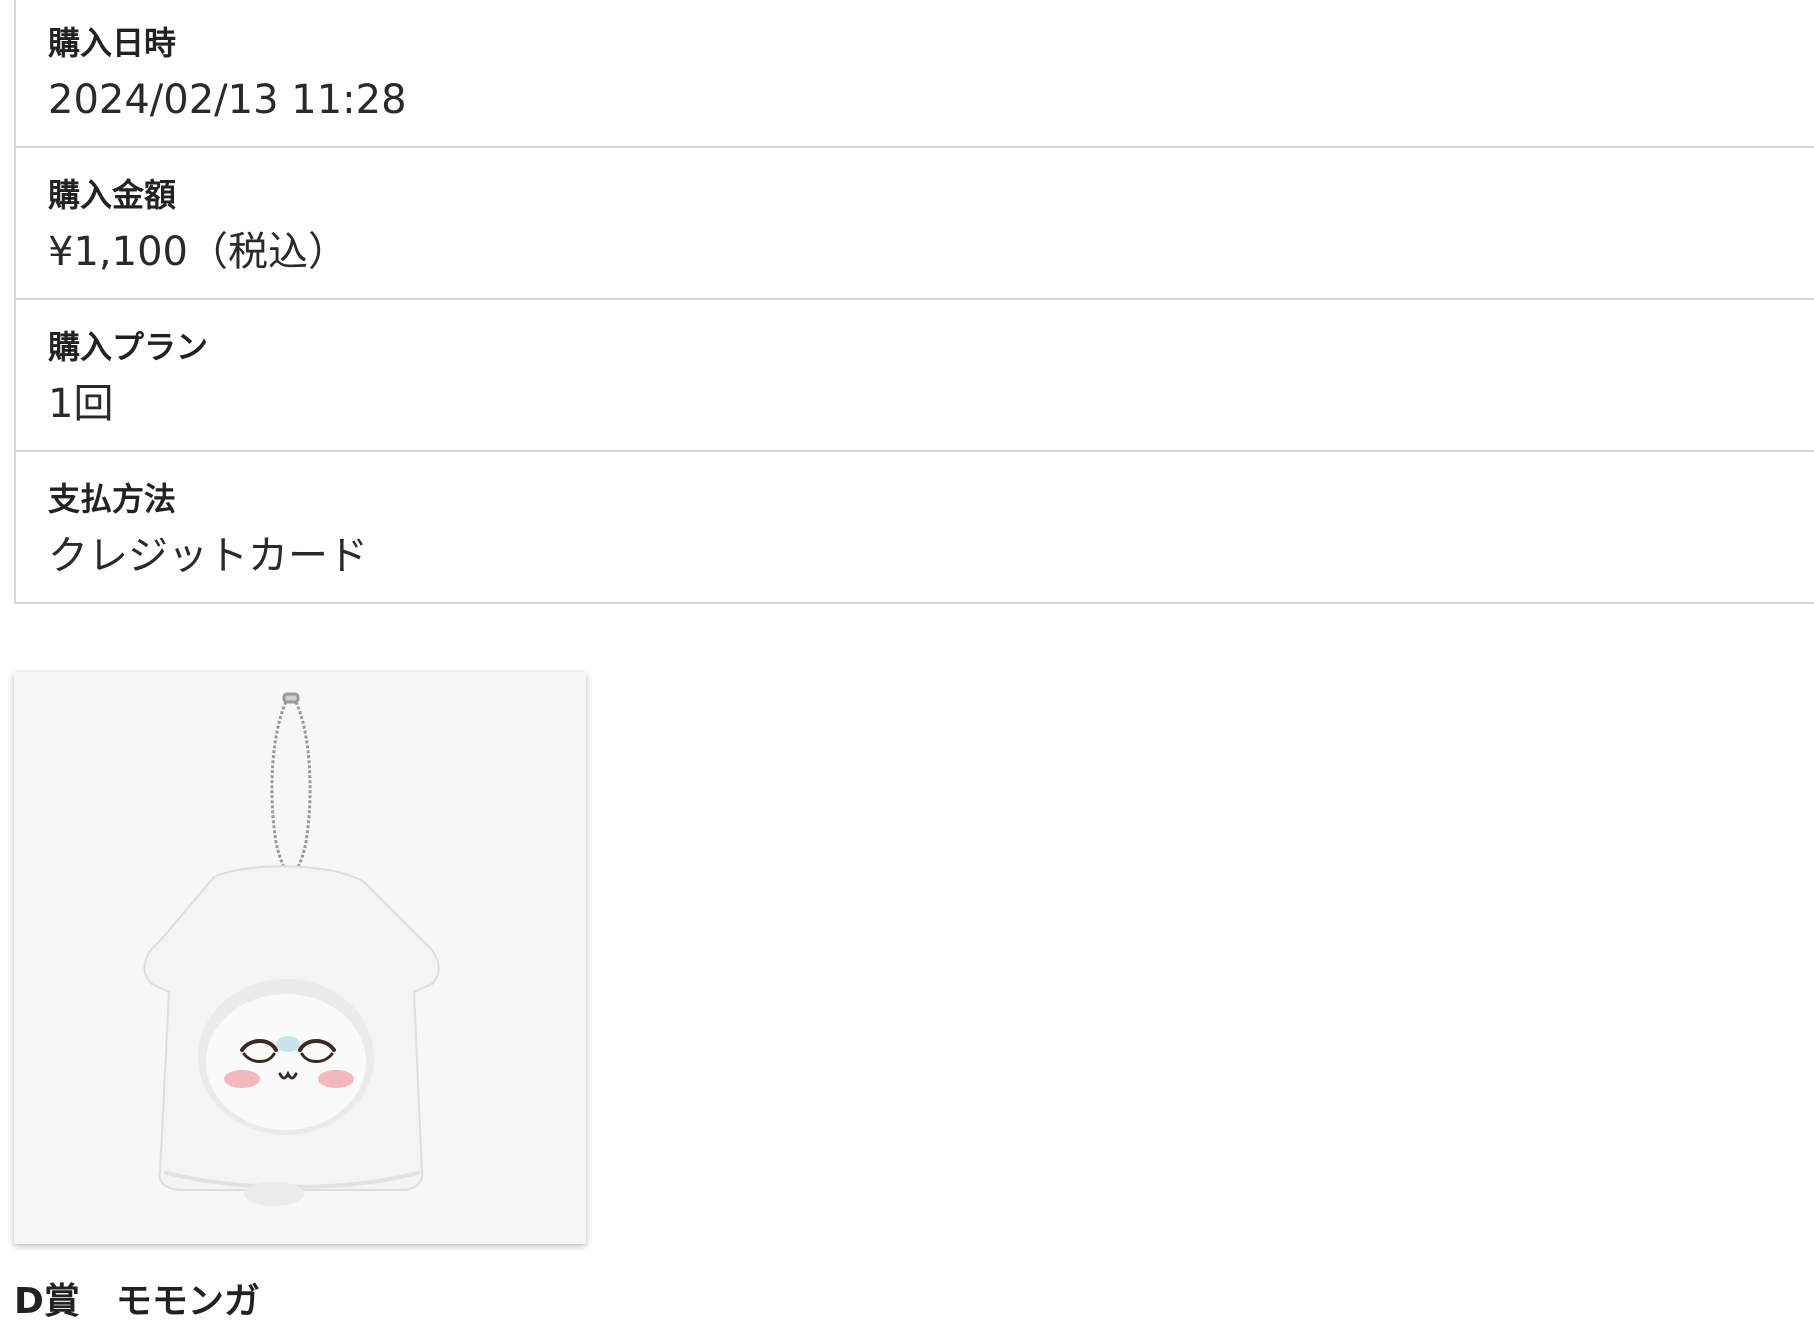 The height and width of the screenshot is (1328, 1814). What do you see at coordinates (137, 1302) in the screenshot?
I see `prize-title: D賞 モモンガ` at bounding box center [137, 1302].